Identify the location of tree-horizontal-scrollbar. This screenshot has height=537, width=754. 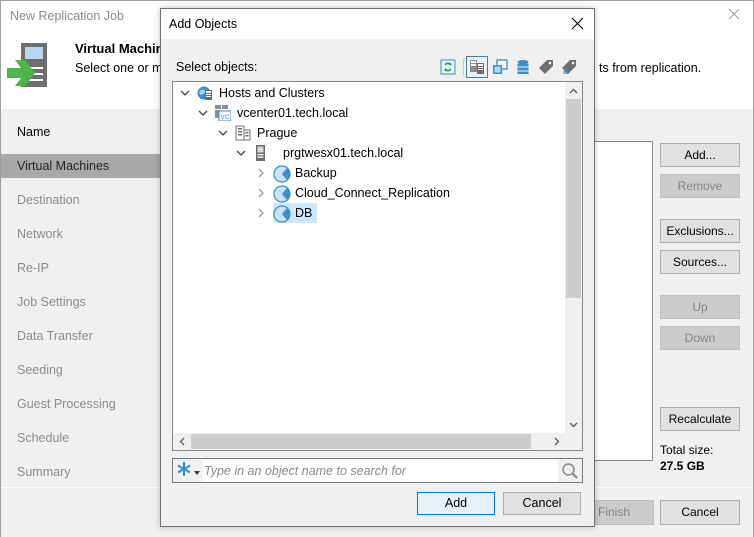
(369, 441).